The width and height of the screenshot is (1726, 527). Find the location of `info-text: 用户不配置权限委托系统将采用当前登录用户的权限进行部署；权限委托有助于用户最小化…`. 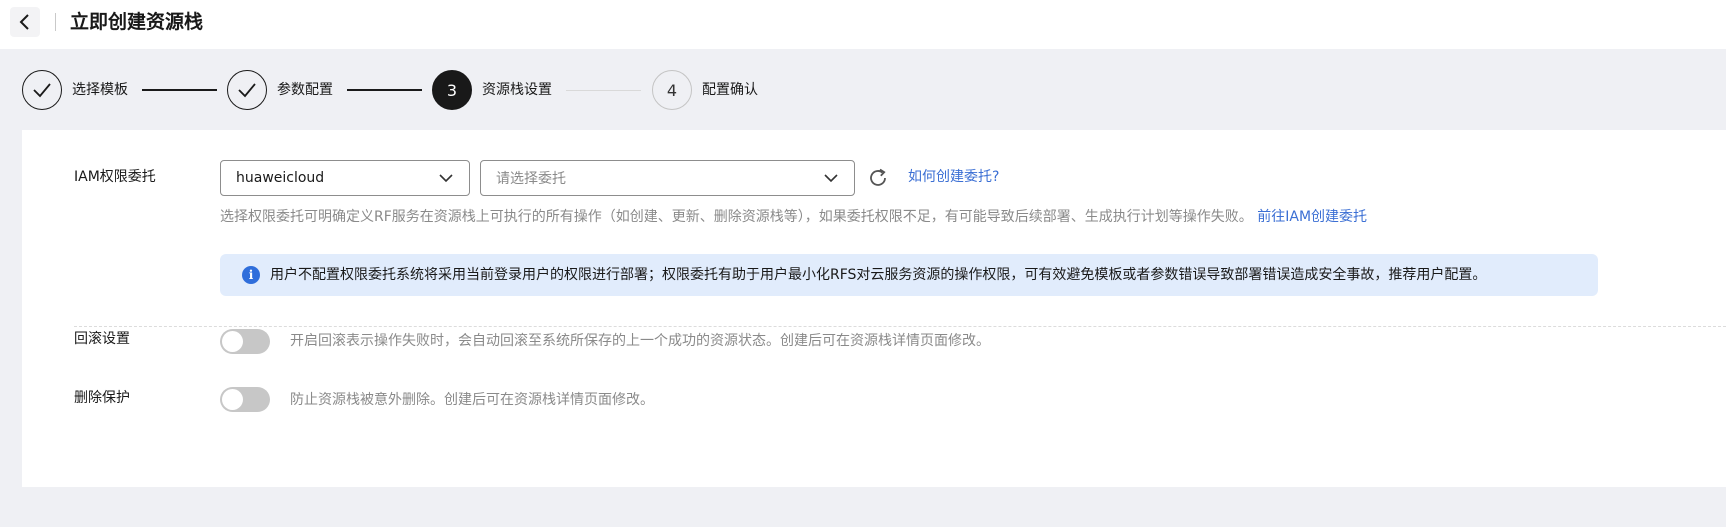

info-text: 用户不配置权限委托系统将采用当前登录用户的权限进行部署；权限委托有助于用户最小化… is located at coordinates (878, 275).